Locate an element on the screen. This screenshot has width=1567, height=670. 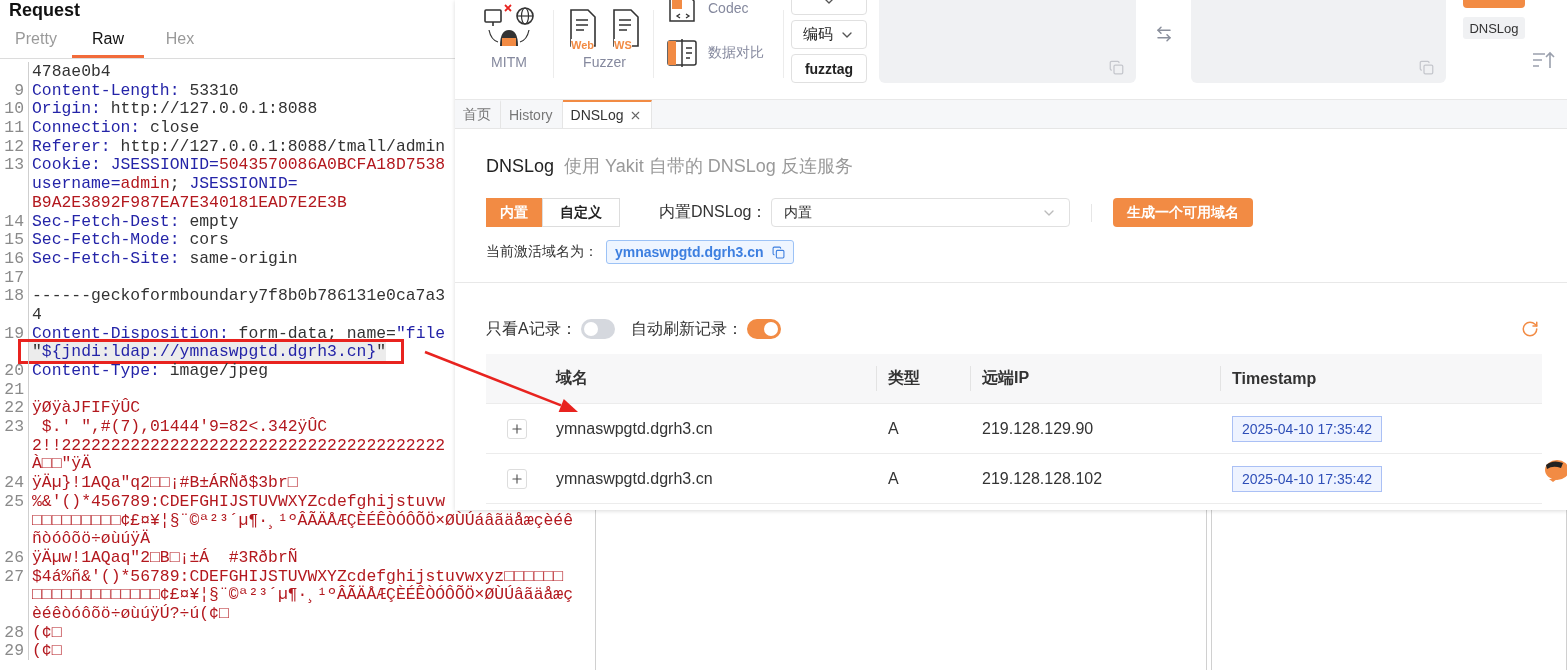
field-label: 自动刷新记录： is located at coordinates (686, 328).